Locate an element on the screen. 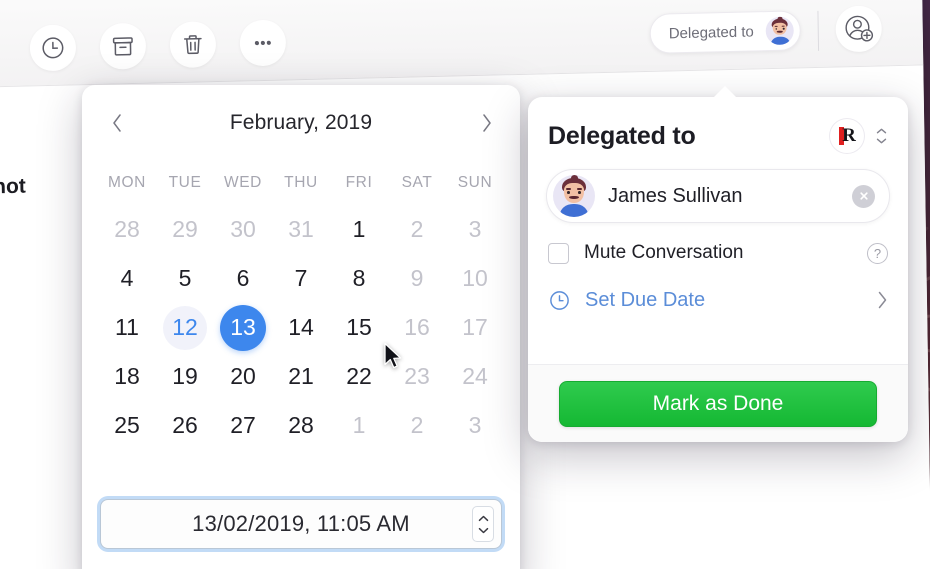 The height and width of the screenshot is (569, 930). calendar-day-number: 16 is located at coordinates (417, 327).